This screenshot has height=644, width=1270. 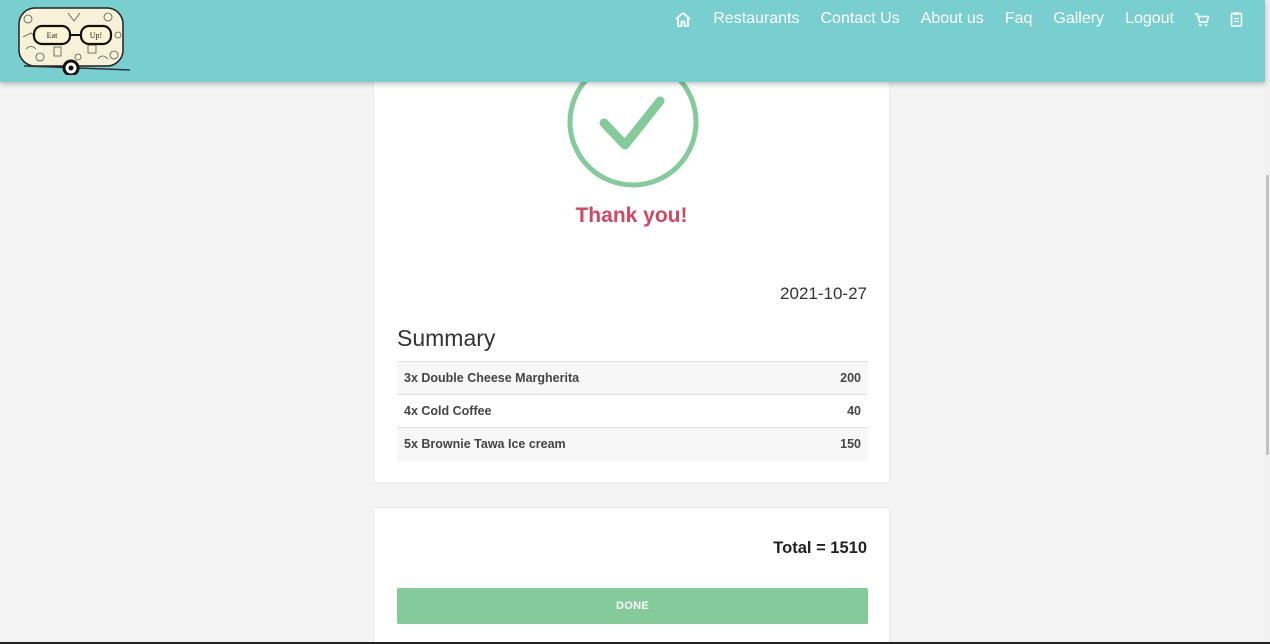 What do you see at coordinates (631, 215) in the screenshot?
I see `thank-you-heading: Thank you!` at bounding box center [631, 215].